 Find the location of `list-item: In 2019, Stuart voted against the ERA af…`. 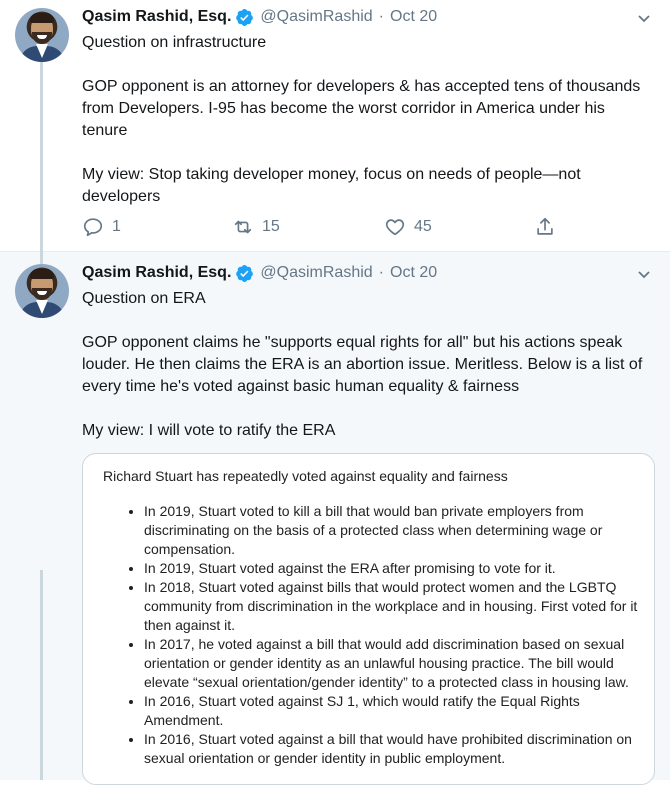

list-item: In 2019, Stuart voted against the ERA af… is located at coordinates (399, 568).